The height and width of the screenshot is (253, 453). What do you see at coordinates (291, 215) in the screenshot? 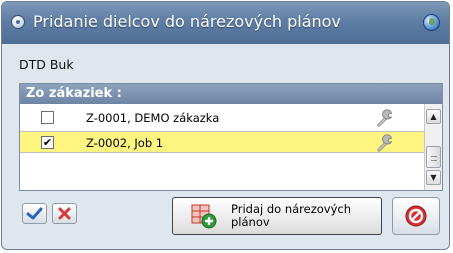
I see `add-to-cutting-plans-label: Pridaj do nárezových plánov` at bounding box center [291, 215].